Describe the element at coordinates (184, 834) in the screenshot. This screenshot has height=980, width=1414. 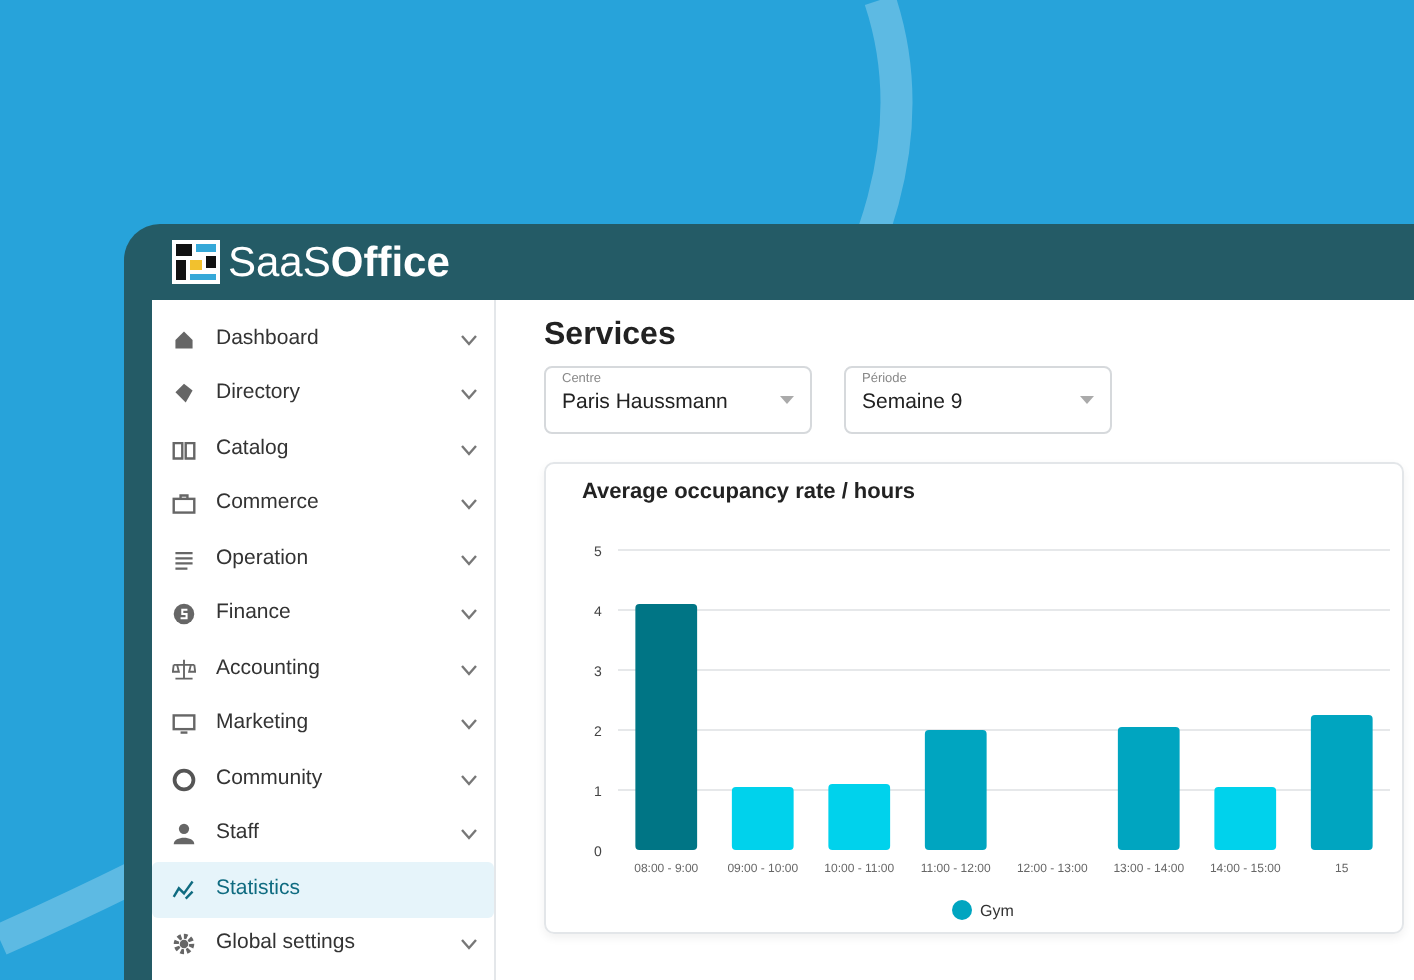
I see `person-icon` at that location.